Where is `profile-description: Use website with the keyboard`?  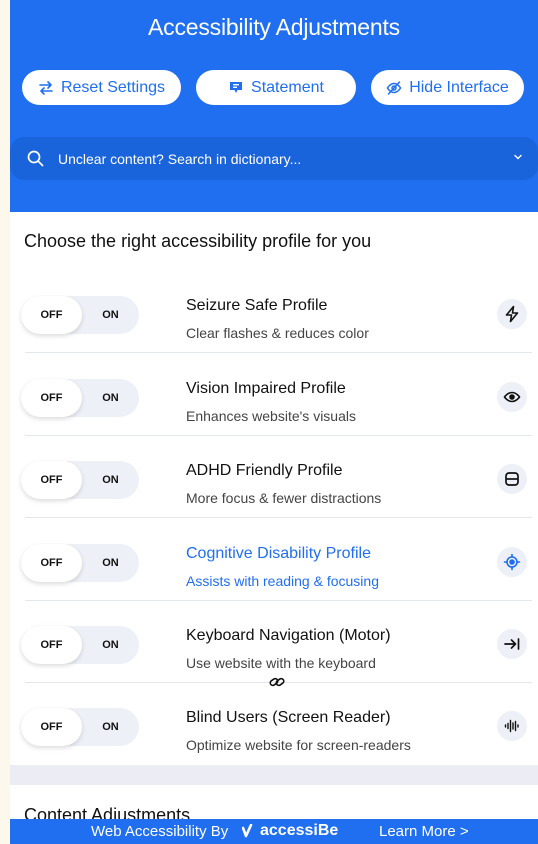 profile-description: Use website with the keyboard is located at coordinates (281, 663).